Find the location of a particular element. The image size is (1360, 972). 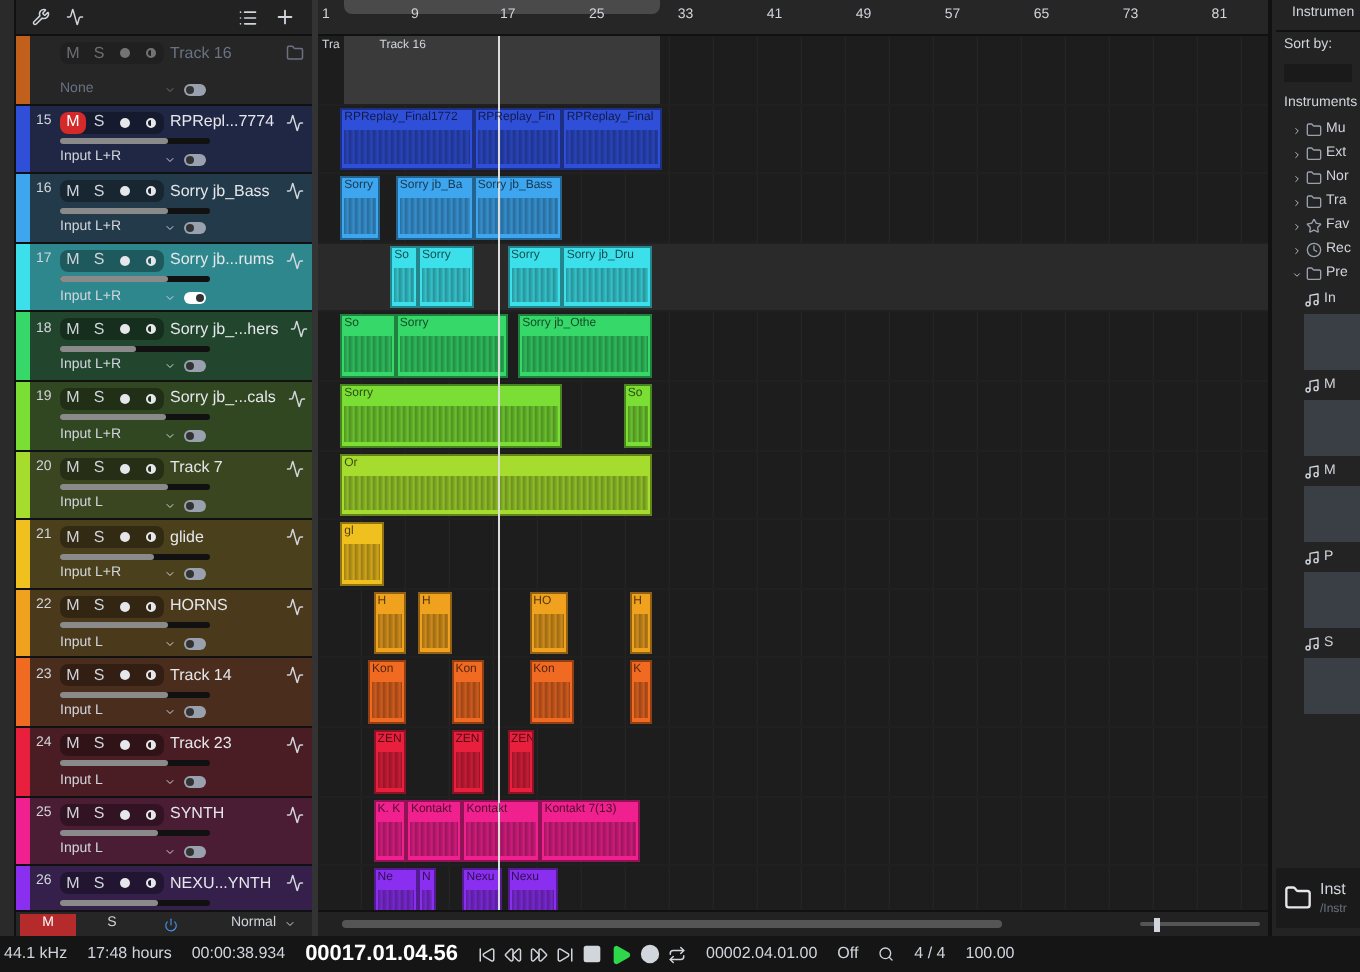

track-name: Sorry jb_...hers is located at coordinates (224, 329).